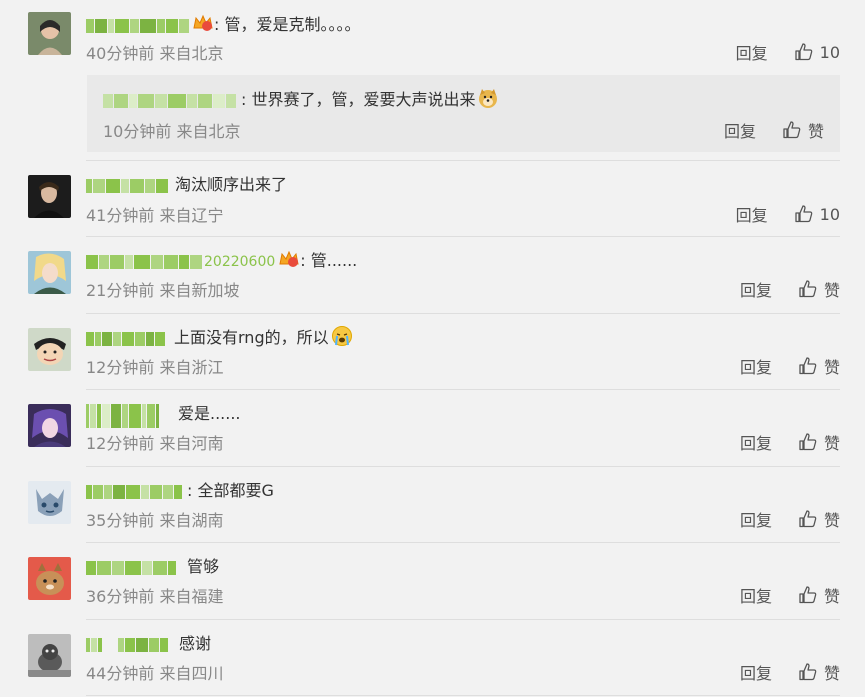 The height and width of the screenshot is (697, 865). I want to click on comment-text: 淘汰顺序出来了, so click(231, 184).